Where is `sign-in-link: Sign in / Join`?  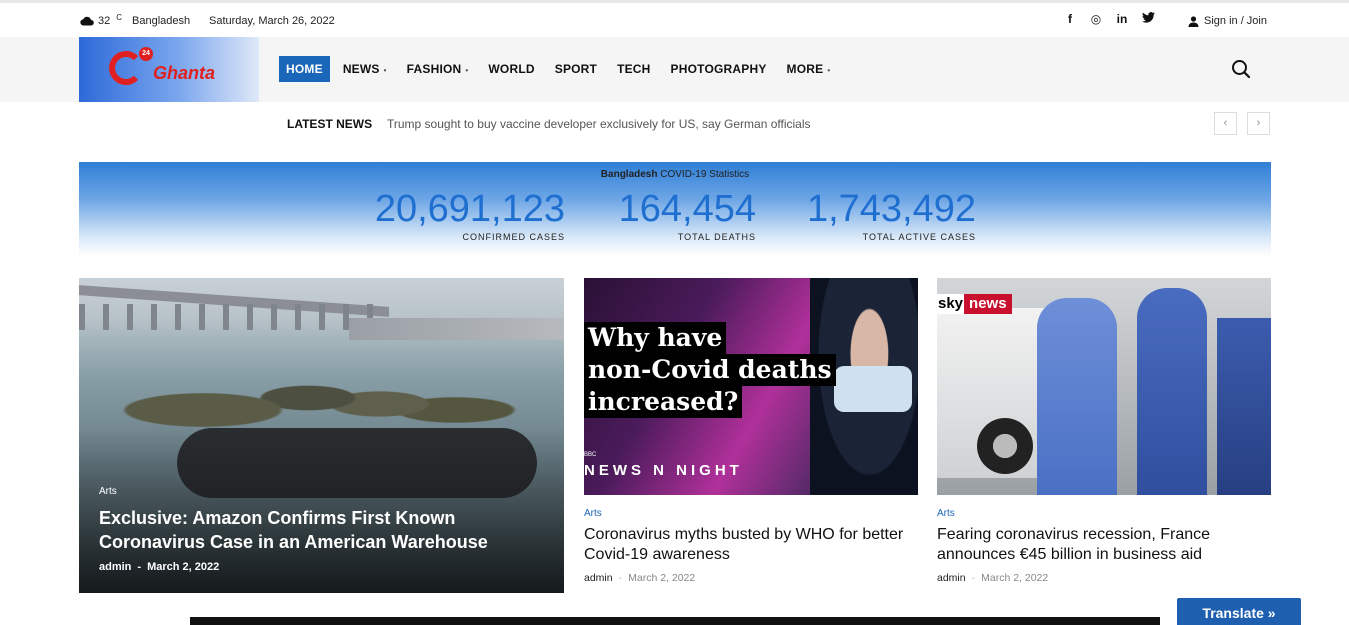
sign-in-link: Sign in / Join is located at coordinates (1227, 21).